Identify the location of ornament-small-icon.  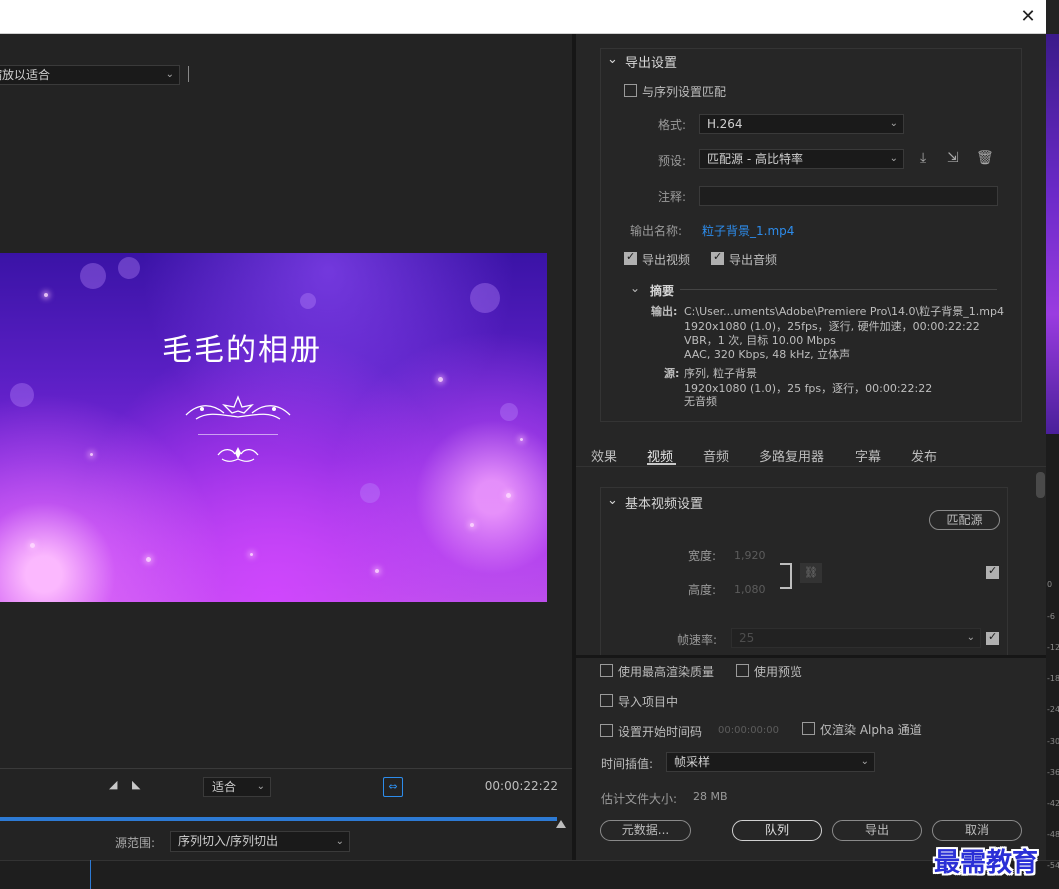
(238, 454).